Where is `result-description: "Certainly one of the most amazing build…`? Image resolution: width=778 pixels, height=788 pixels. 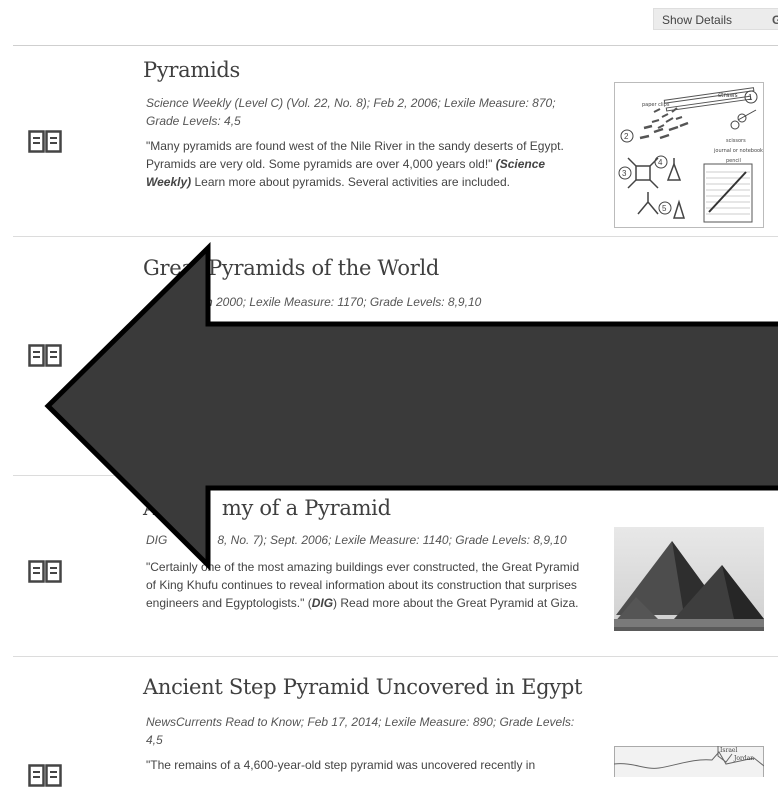 result-description: "Certainly one of the most amazing build… is located at coordinates (363, 585).